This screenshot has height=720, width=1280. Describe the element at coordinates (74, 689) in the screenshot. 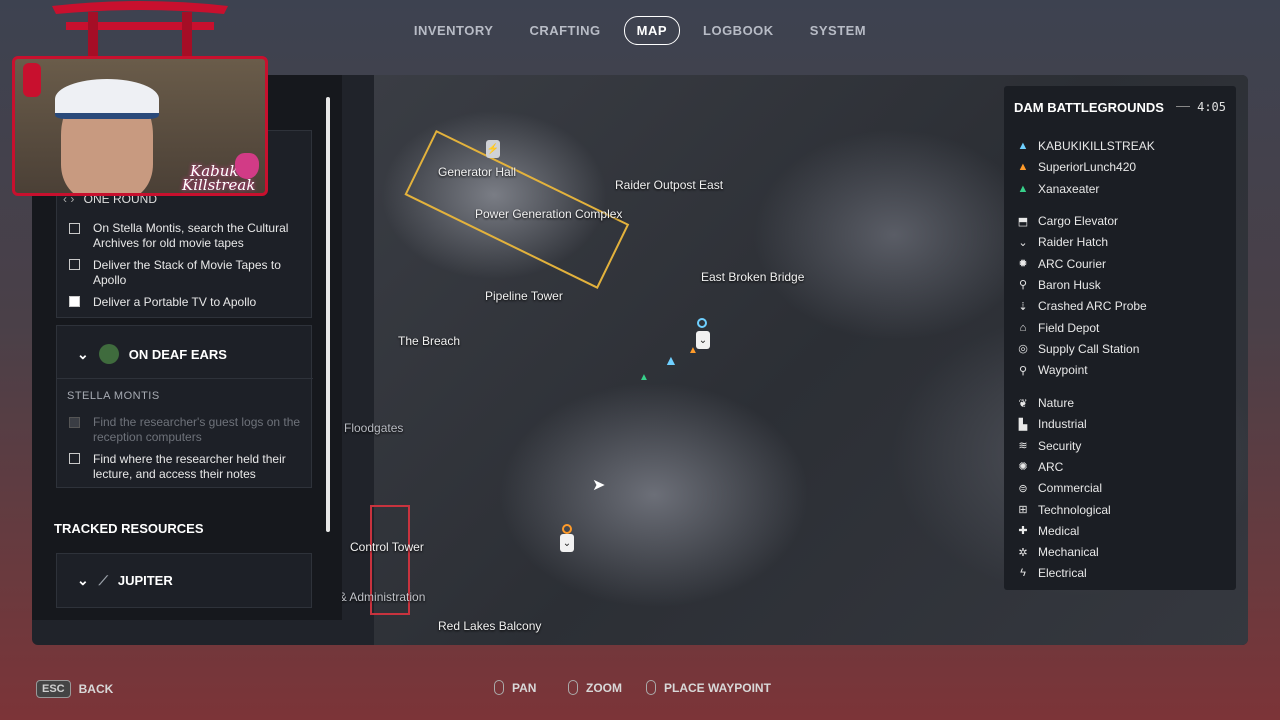

I see `back-button: ESC BACK` at that location.